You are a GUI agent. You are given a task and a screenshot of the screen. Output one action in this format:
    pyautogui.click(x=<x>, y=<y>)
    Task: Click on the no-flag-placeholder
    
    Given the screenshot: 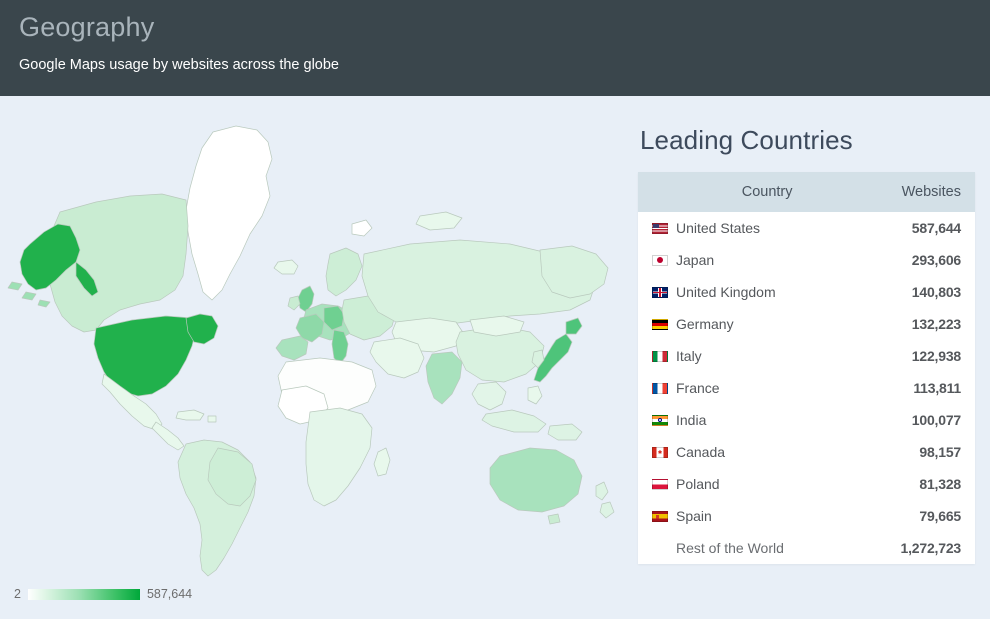 What is the action you would take?
    pyautogui.click(x=660, y=548)
    